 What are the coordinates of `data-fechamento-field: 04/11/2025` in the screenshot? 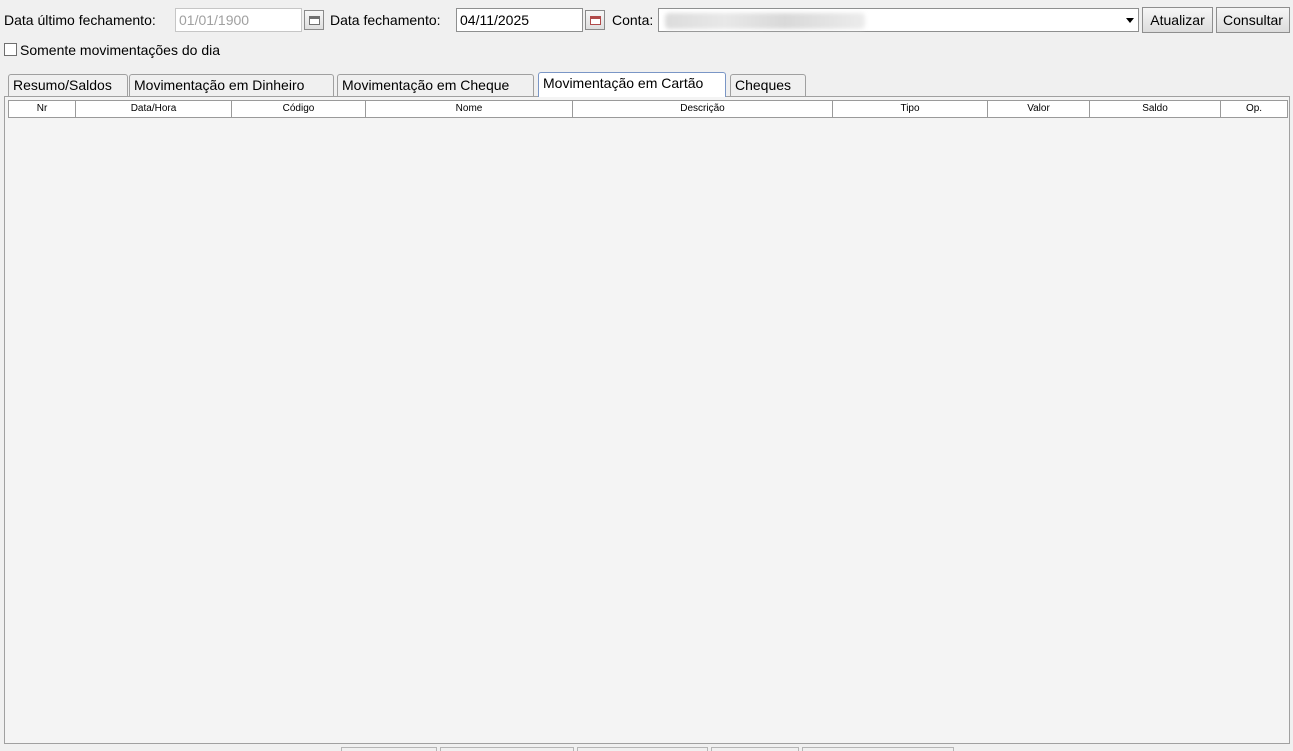 It's located at (519, 20).